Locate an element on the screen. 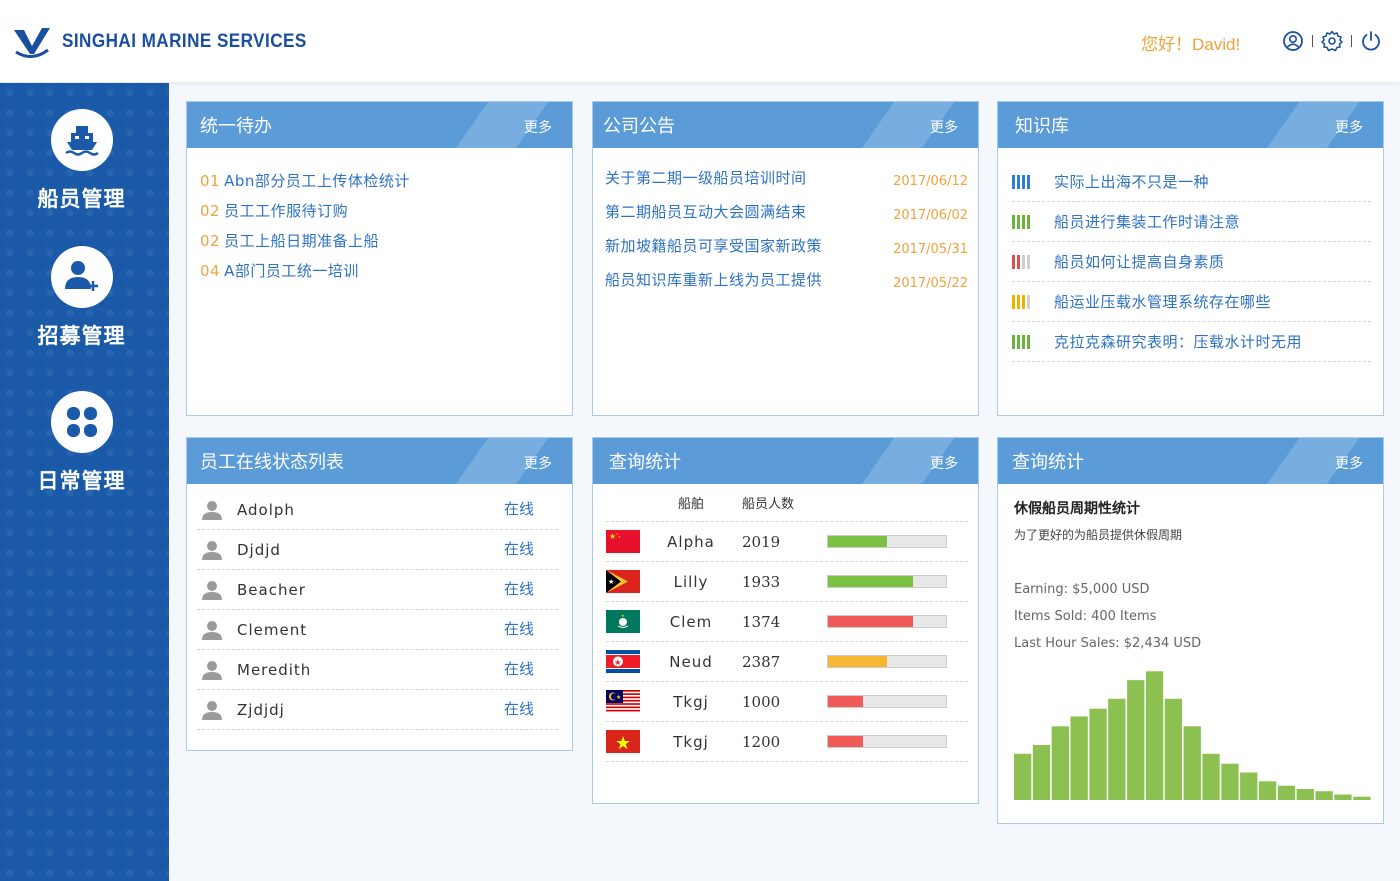  todo-item: 02 员工上船日期准备上船 is located at coordinates (386, 241).